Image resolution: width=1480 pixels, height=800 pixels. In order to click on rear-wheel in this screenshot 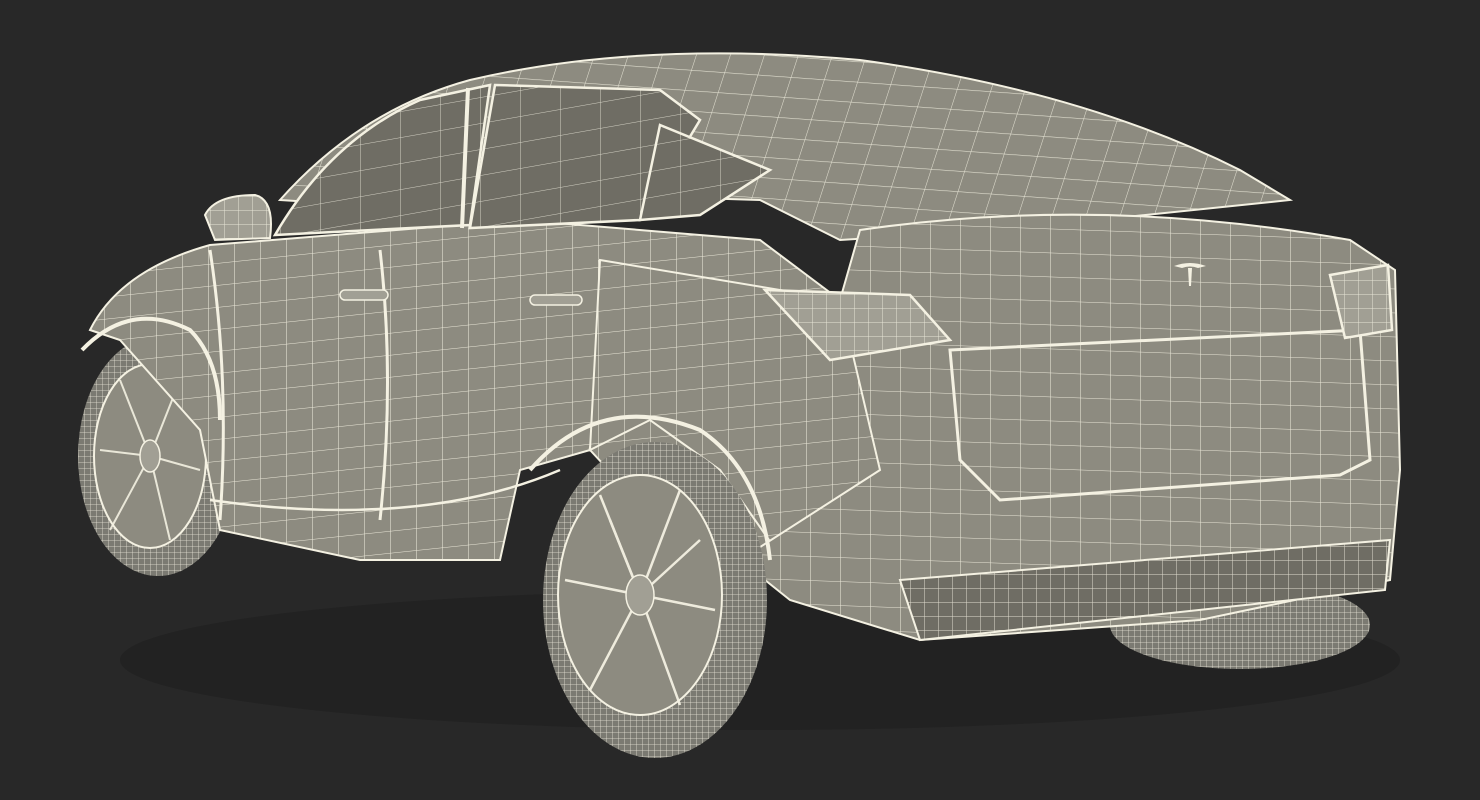, I will do `click(655, 600)`.